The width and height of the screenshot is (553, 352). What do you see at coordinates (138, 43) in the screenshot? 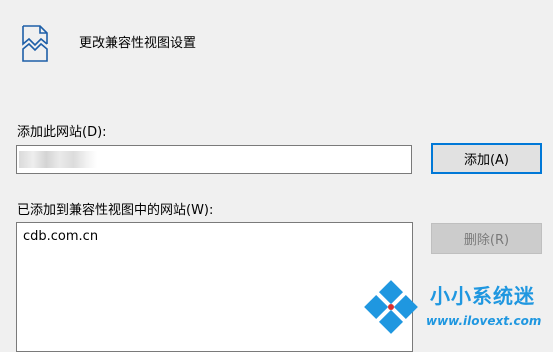
I see `dialog-title: 更改兼容性视图设置` at bounding box center [138, 43].